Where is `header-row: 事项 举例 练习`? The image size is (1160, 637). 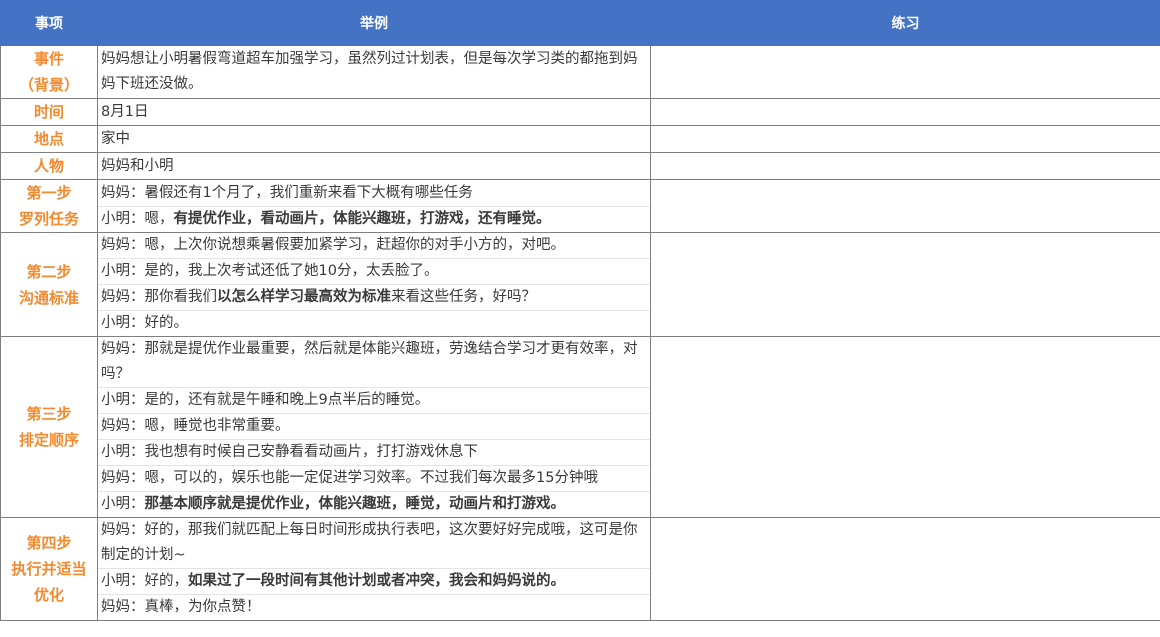 header-row: 事项 举例 练习 is located at coordinates (580, 23).